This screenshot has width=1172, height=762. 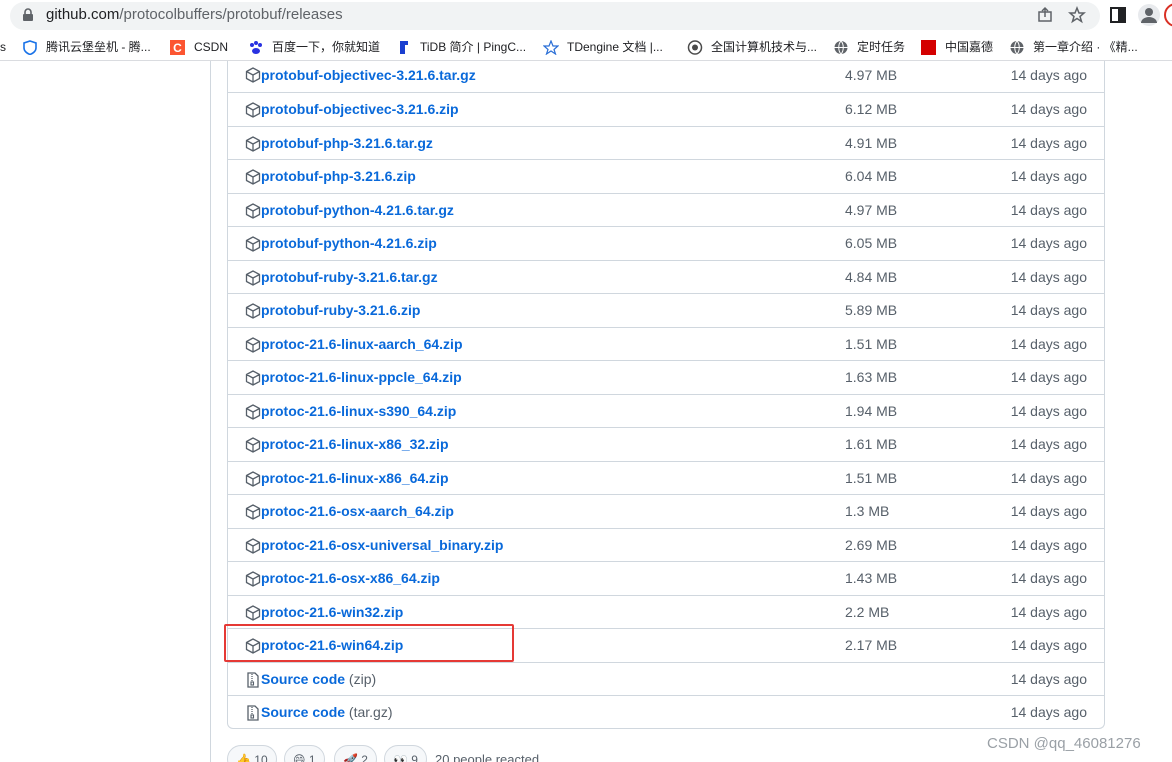 I want to click on asset-link: protobuf-php-3.21.6.zip, so click(x=338, y=176).